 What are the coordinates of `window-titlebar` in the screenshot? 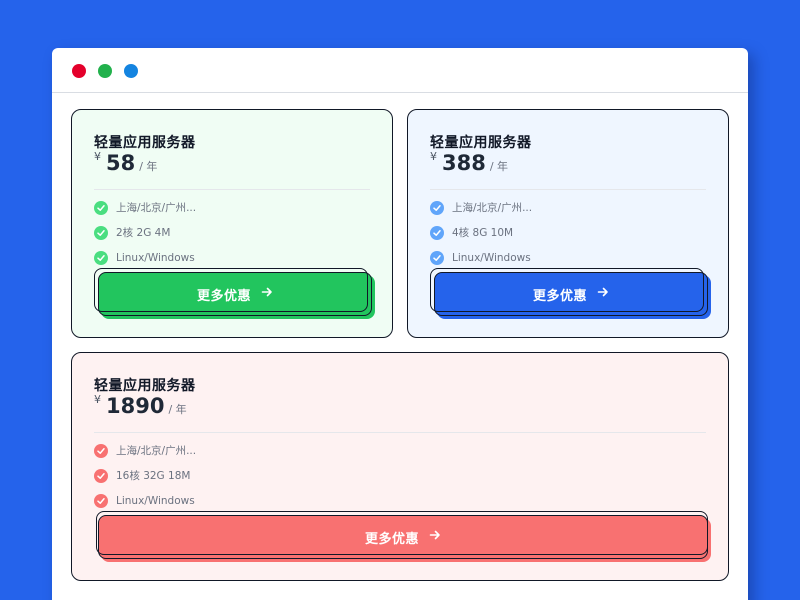 It's located at (400, 70).